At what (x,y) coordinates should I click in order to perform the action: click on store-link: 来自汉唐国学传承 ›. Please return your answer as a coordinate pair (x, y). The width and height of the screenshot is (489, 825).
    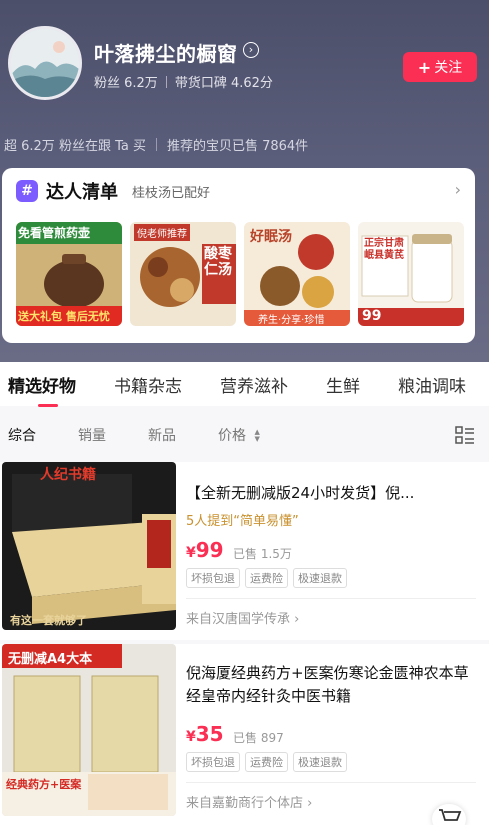
    Looking at the image, I should click on (242, 617).